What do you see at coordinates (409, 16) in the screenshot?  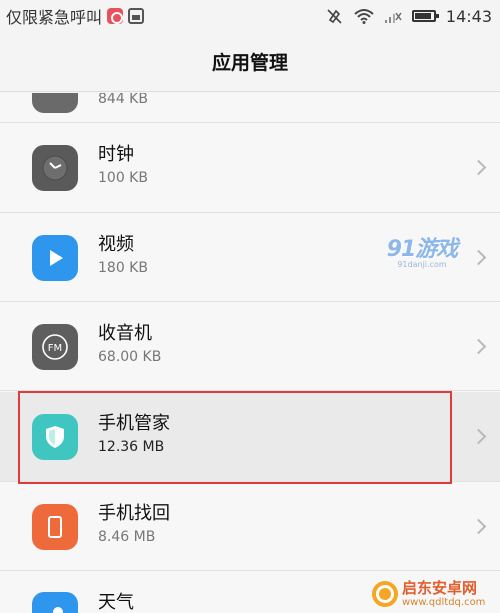 I see `status-right: 14:43` at bounding box center [409, 16].